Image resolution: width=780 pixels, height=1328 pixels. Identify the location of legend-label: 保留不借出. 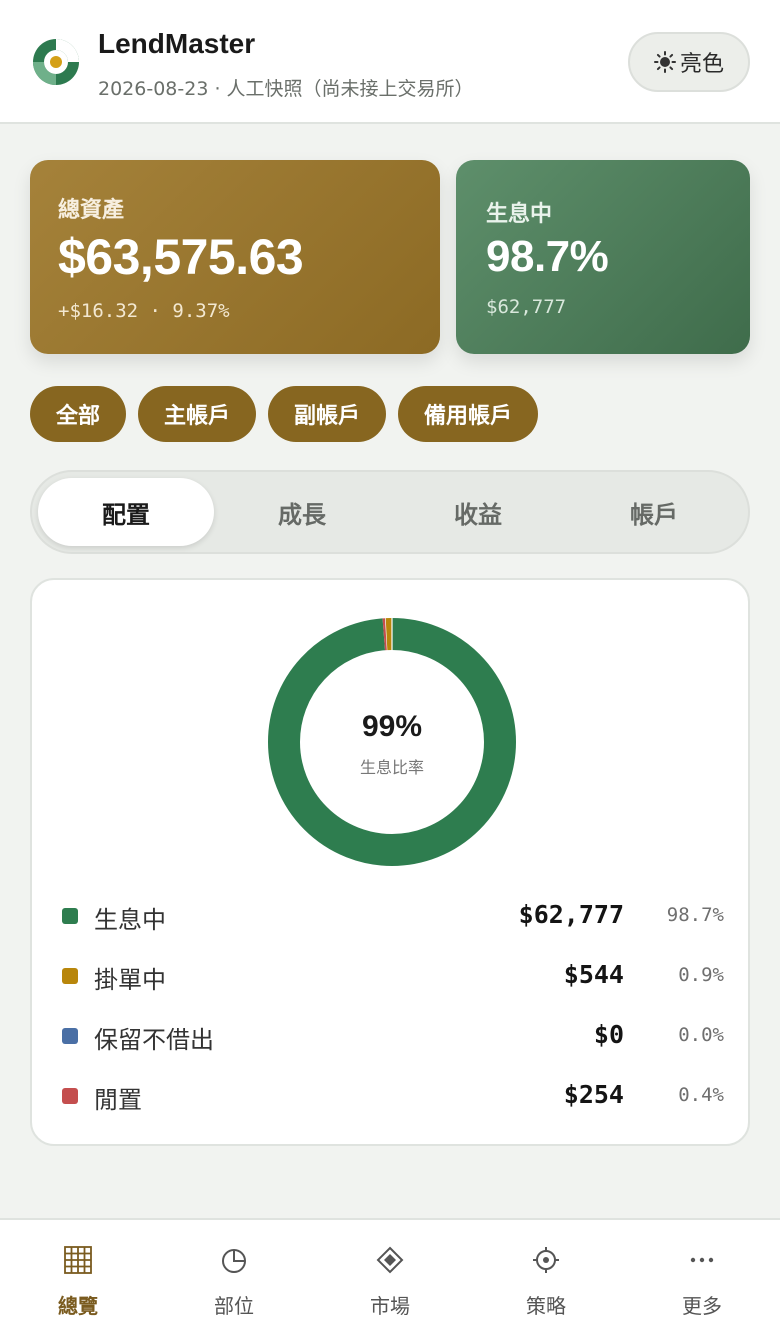
(154, 1040).